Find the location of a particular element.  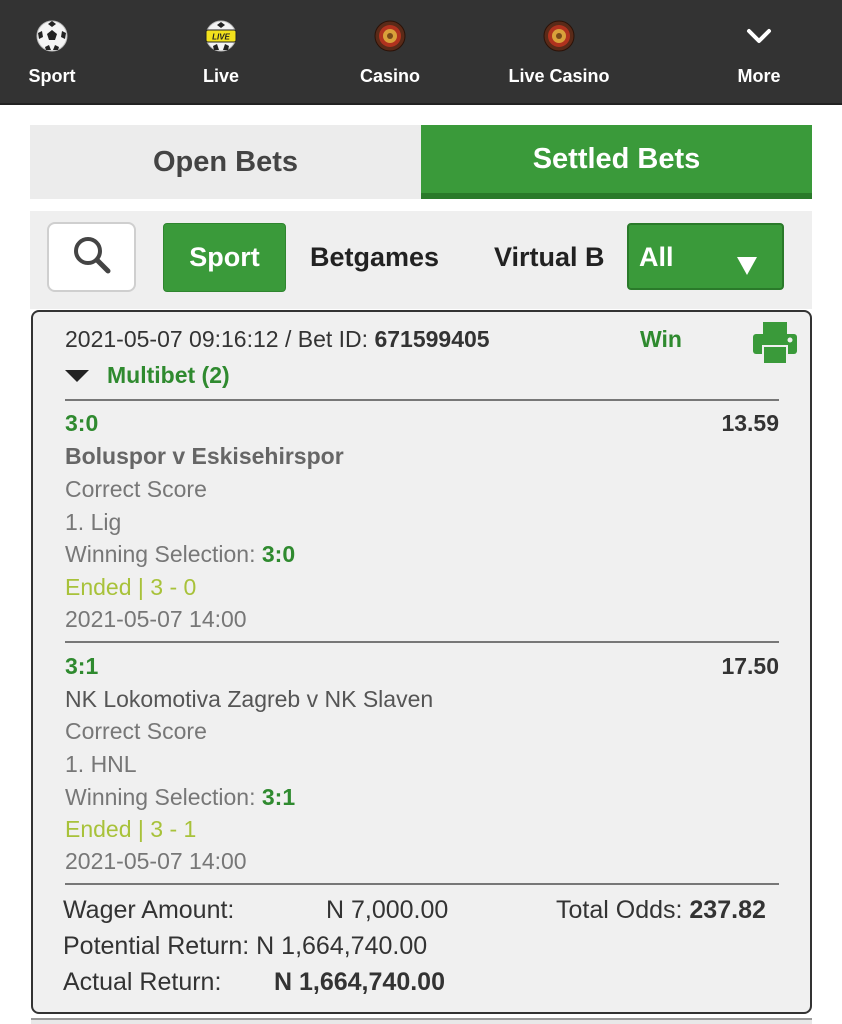

winning-selection-value: 3:0 is located at coordinates (278, 554).